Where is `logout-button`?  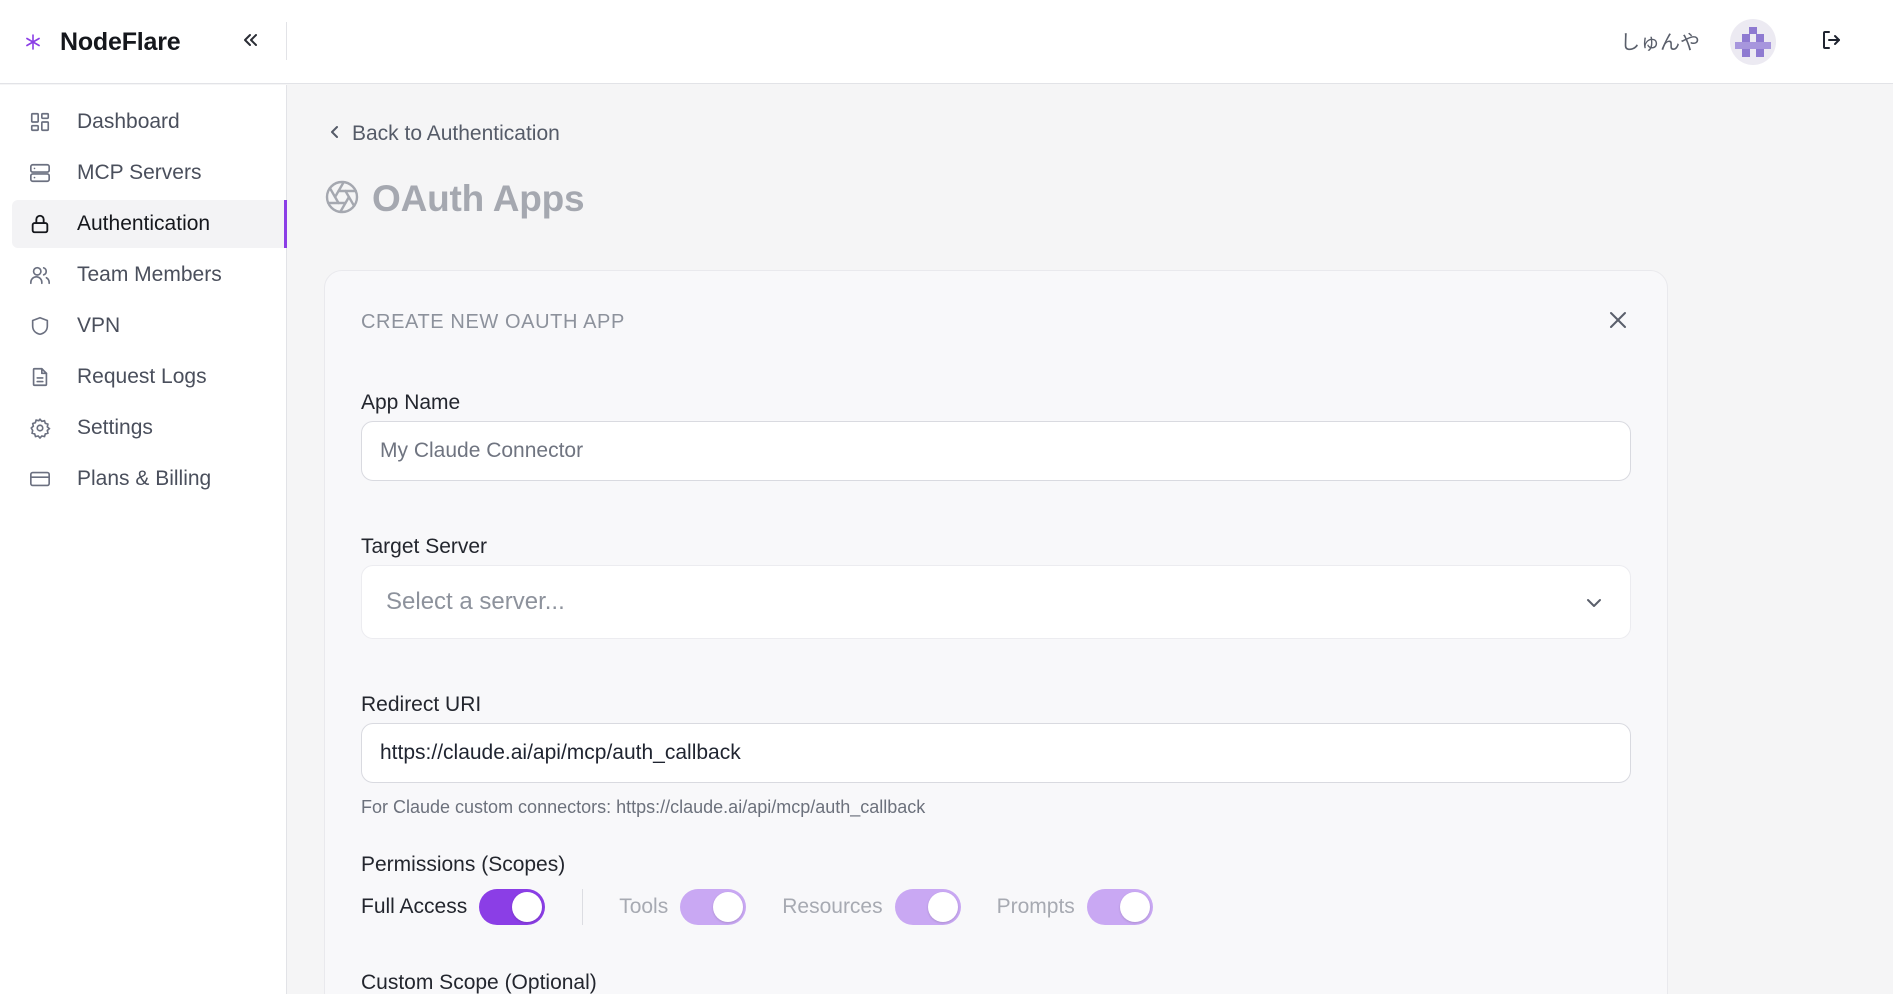 logout-button is located at coordinates (1832, 42).